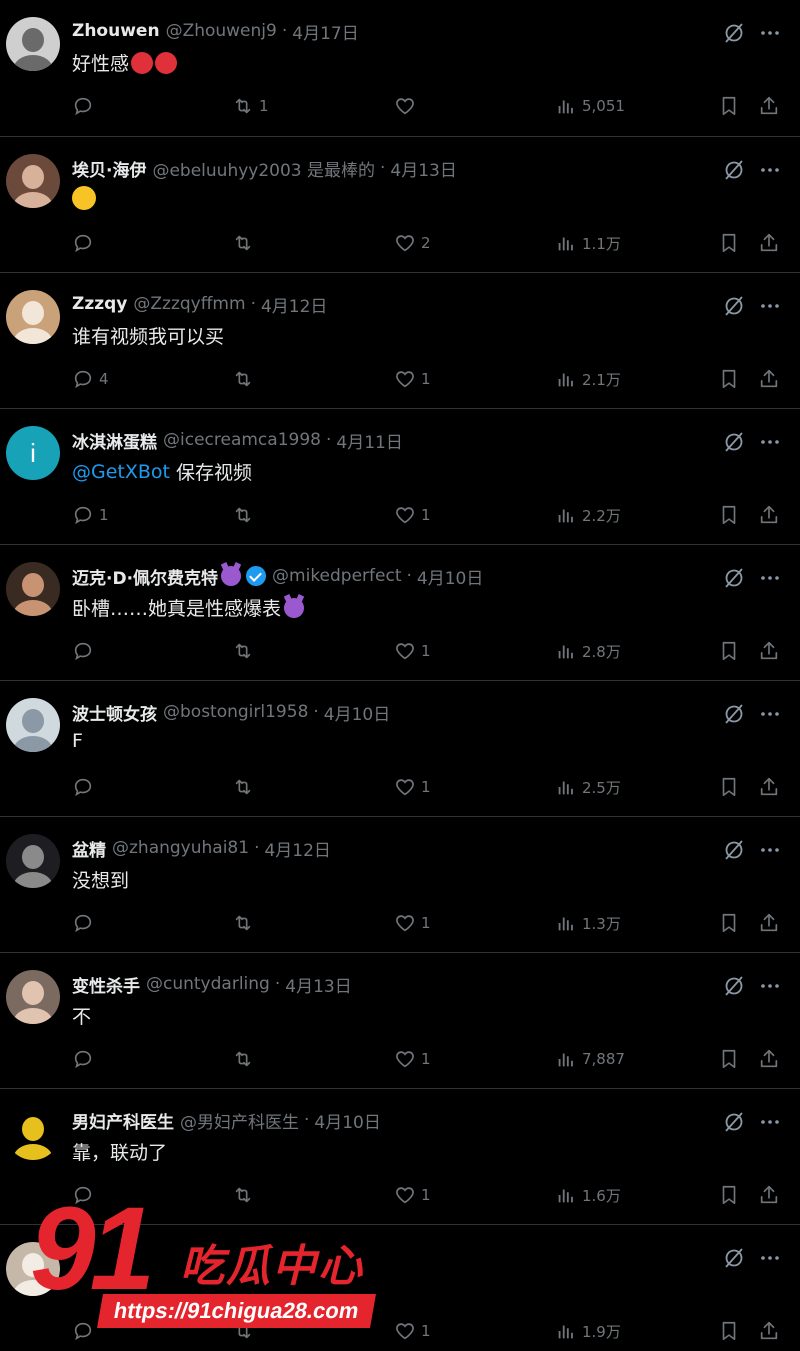  I want to click on views-button: 2.8万, so click(588, 651).